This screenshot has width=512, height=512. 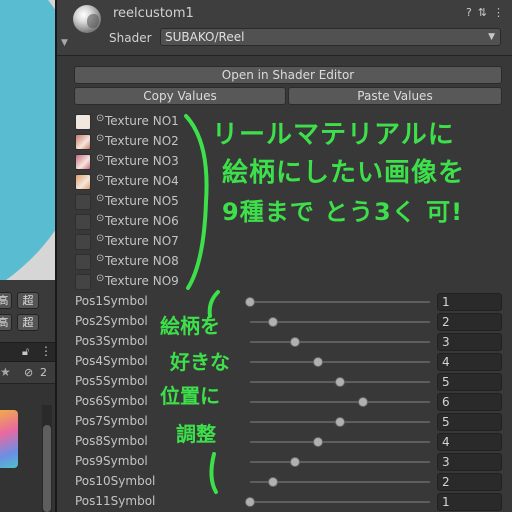 I want to click on favorite-star-icon: ★, so click(x=5, y=372).